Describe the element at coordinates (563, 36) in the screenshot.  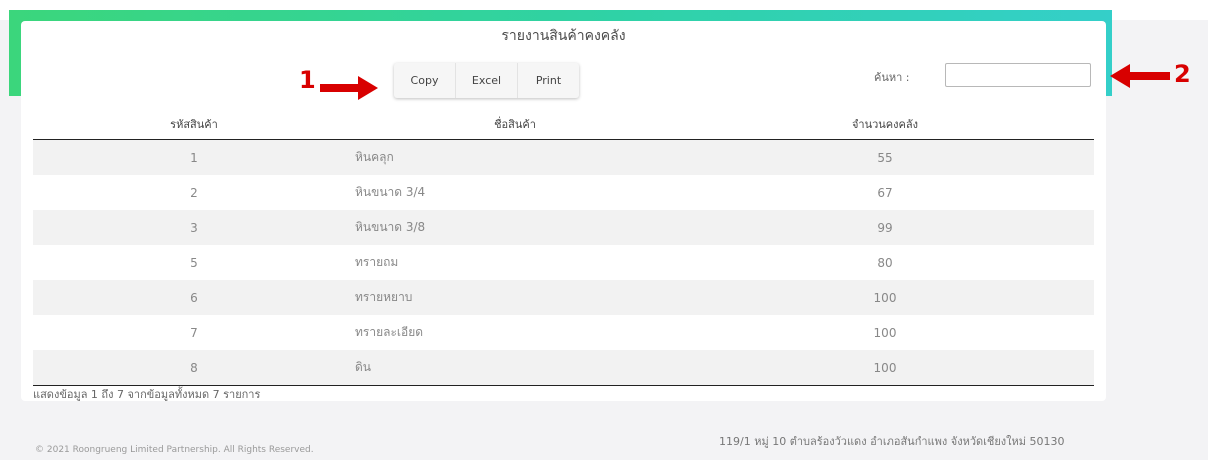
I see `page-title: รายงานสินค้าคงคลัง` at that location.